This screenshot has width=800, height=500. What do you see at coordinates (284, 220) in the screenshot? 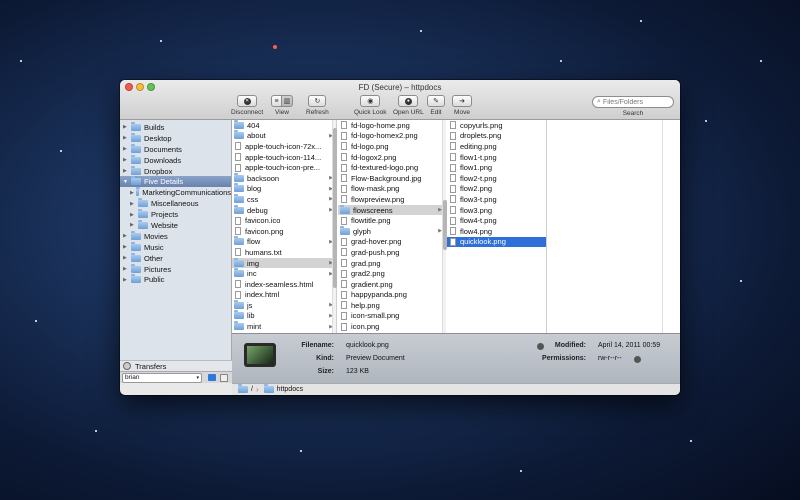
I see `file-list-row: favicon.ico` at bounding box center [284, 220].